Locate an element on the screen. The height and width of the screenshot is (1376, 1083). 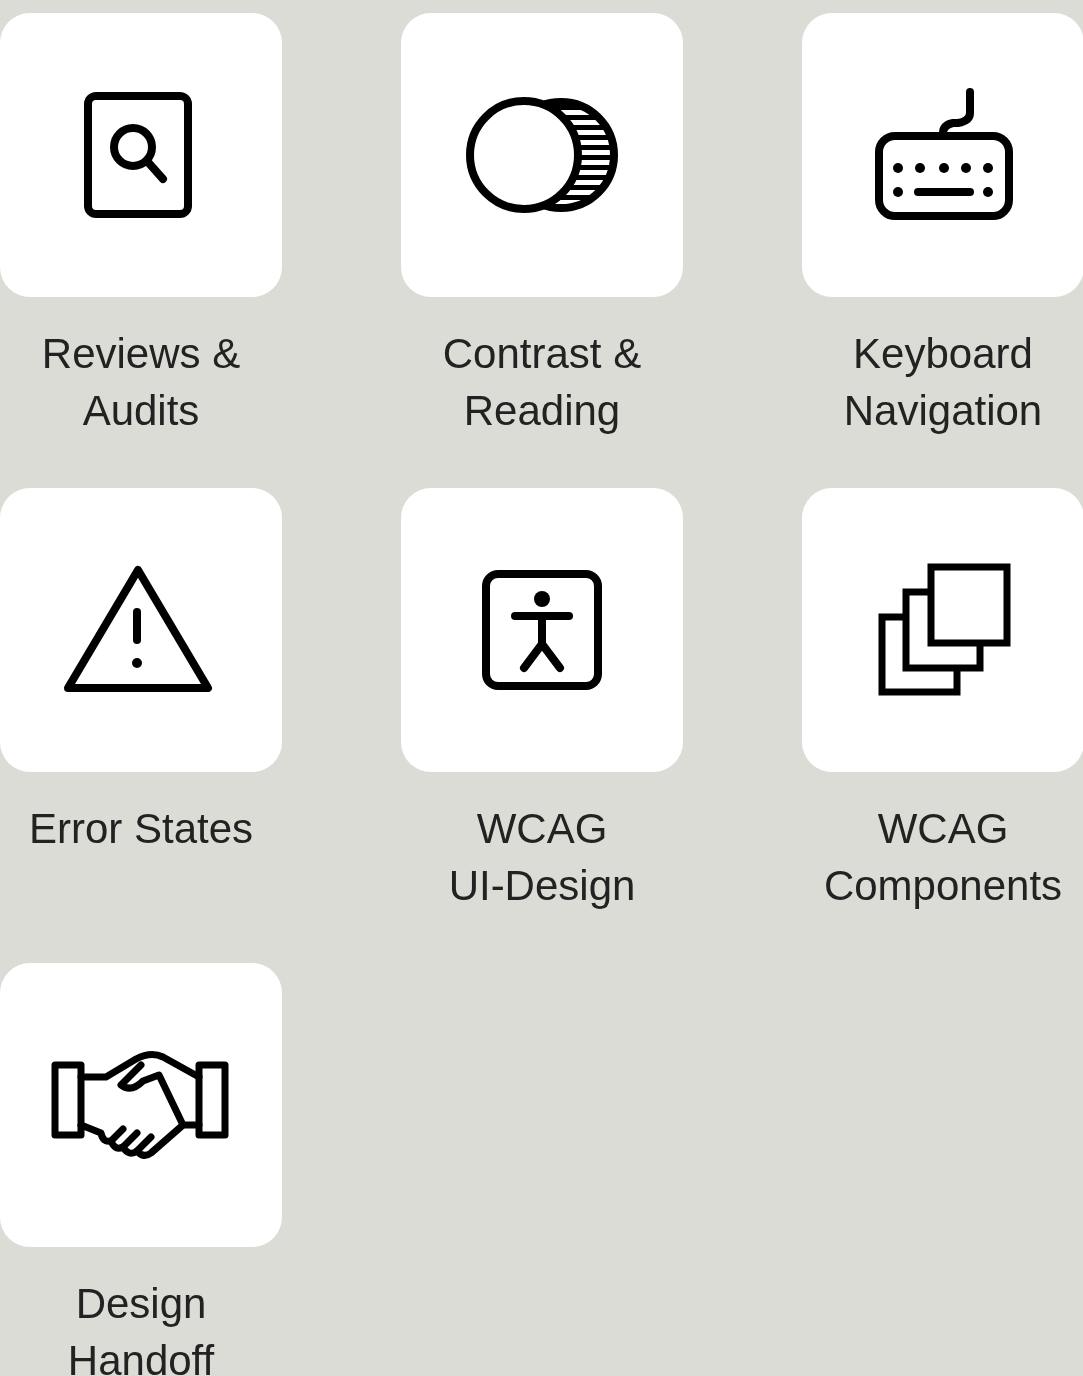
category-label: WCAG Components is located at coordinates (943, 857).